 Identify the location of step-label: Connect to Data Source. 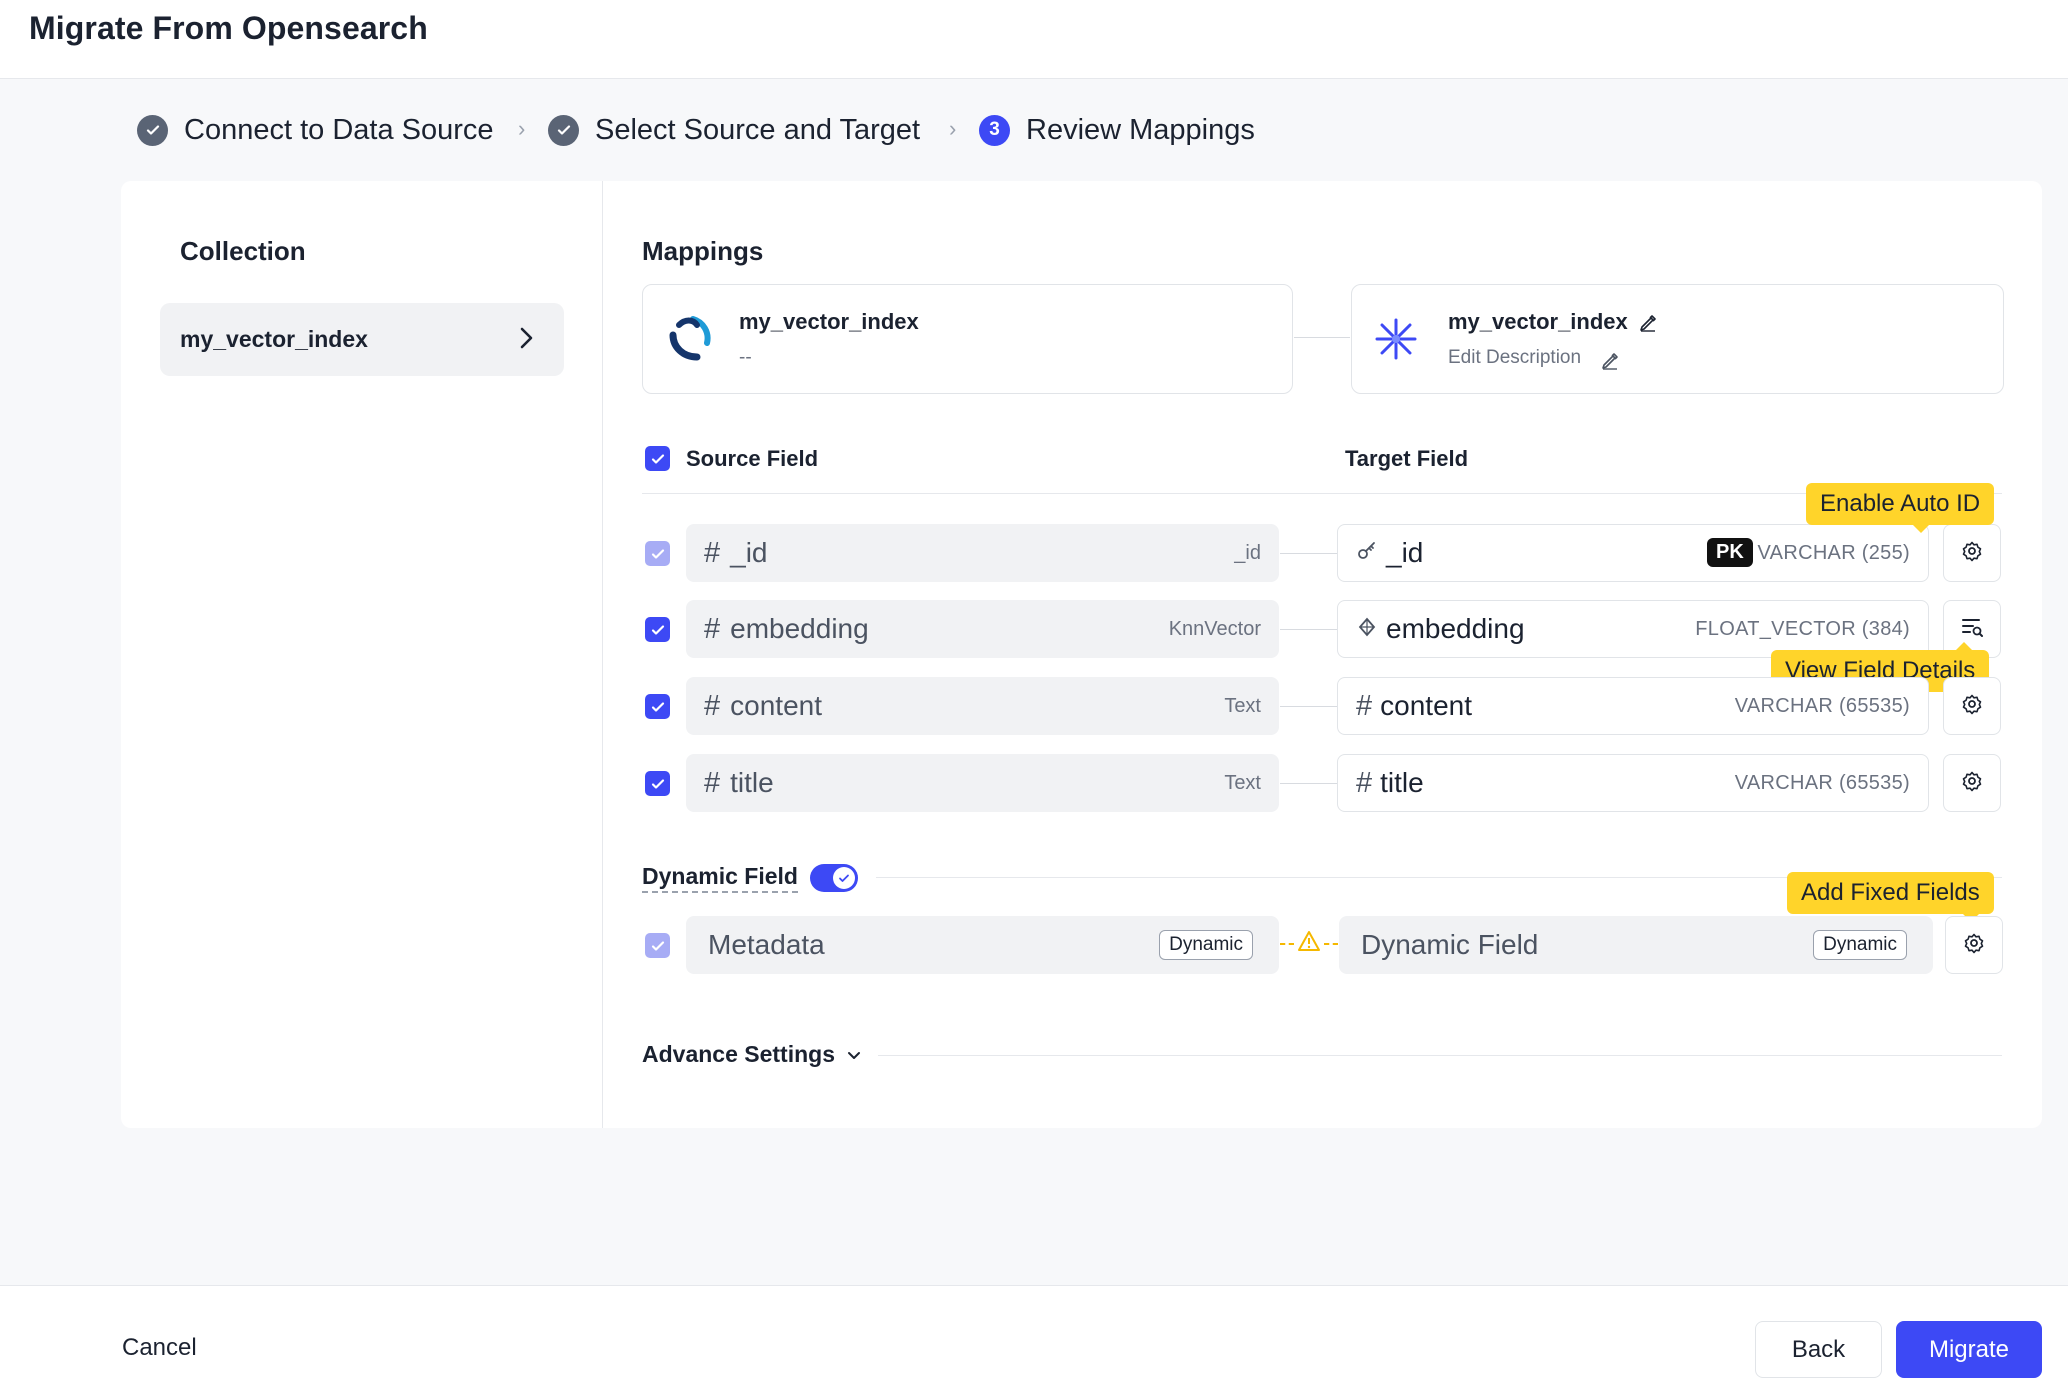
(339, 129).